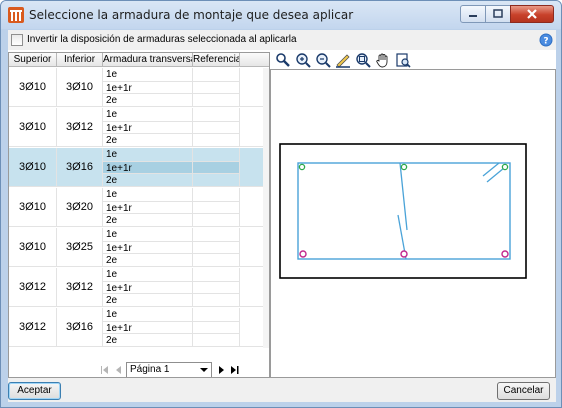  What do you see at coordinates (104, 370) in the screenshot?
I see `first-page-icon` at bounding box center [104, 370].